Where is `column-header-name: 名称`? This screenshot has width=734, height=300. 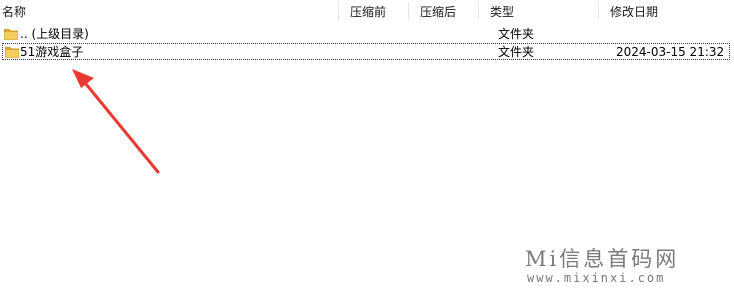 column-header-name: 名称 is located at coordinates (14, 12).